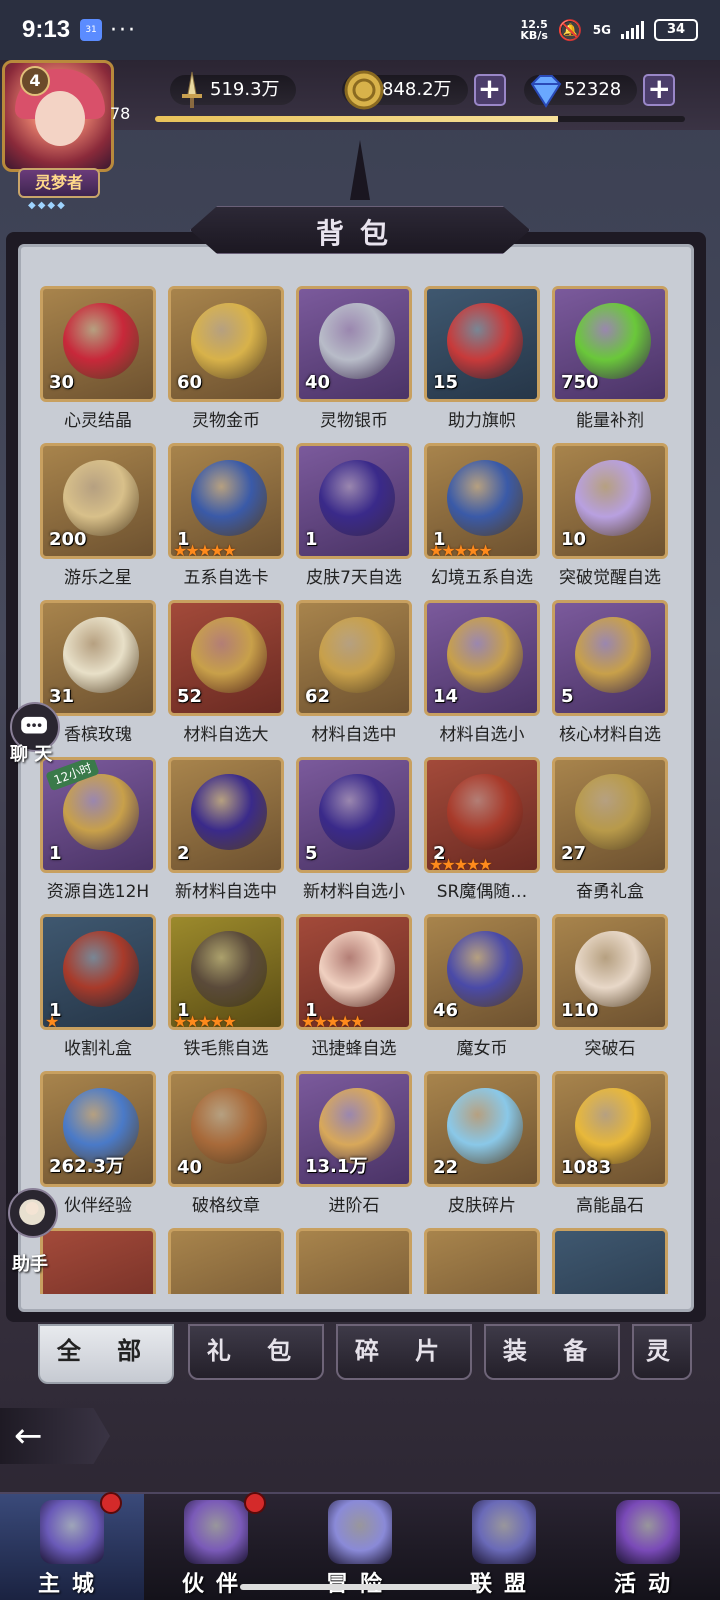 This screenshot has width=720, height=1600. What do you see at coordinates (336, 1166) in the screenshot?
I see `item-count: 13.1万` at bounding box center [336, 1166].